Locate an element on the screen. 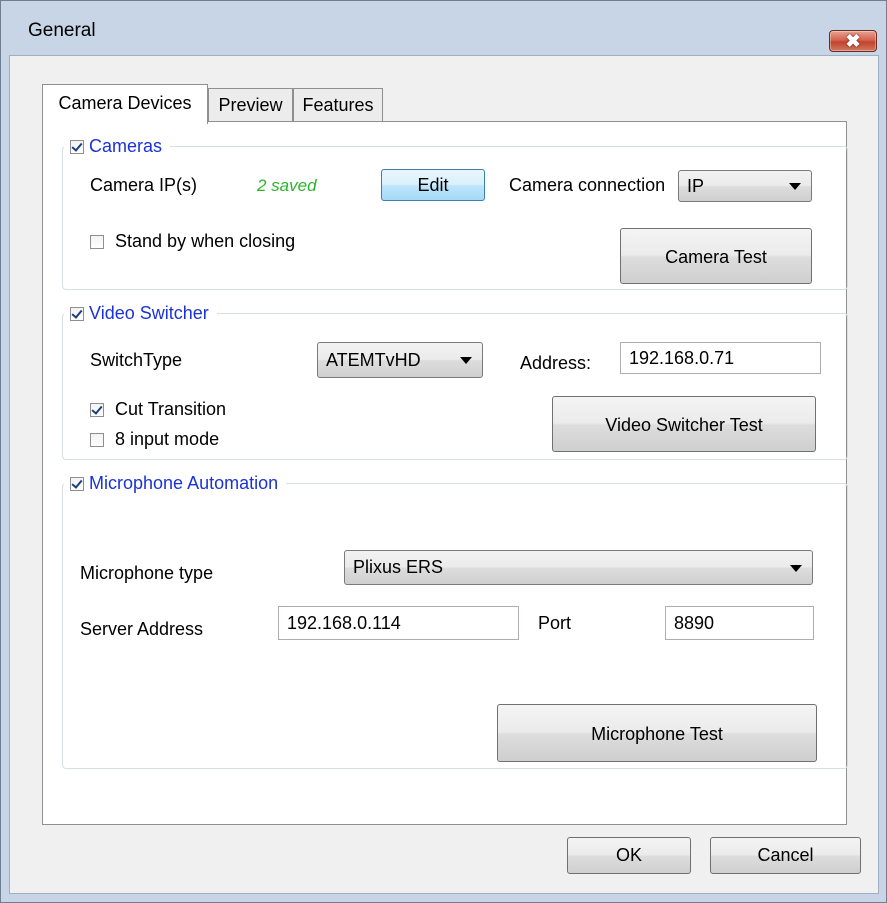 Image resolution: width=887 pixels, height=903 pixels. address-label: Address: is located at coordinates (556, 363).